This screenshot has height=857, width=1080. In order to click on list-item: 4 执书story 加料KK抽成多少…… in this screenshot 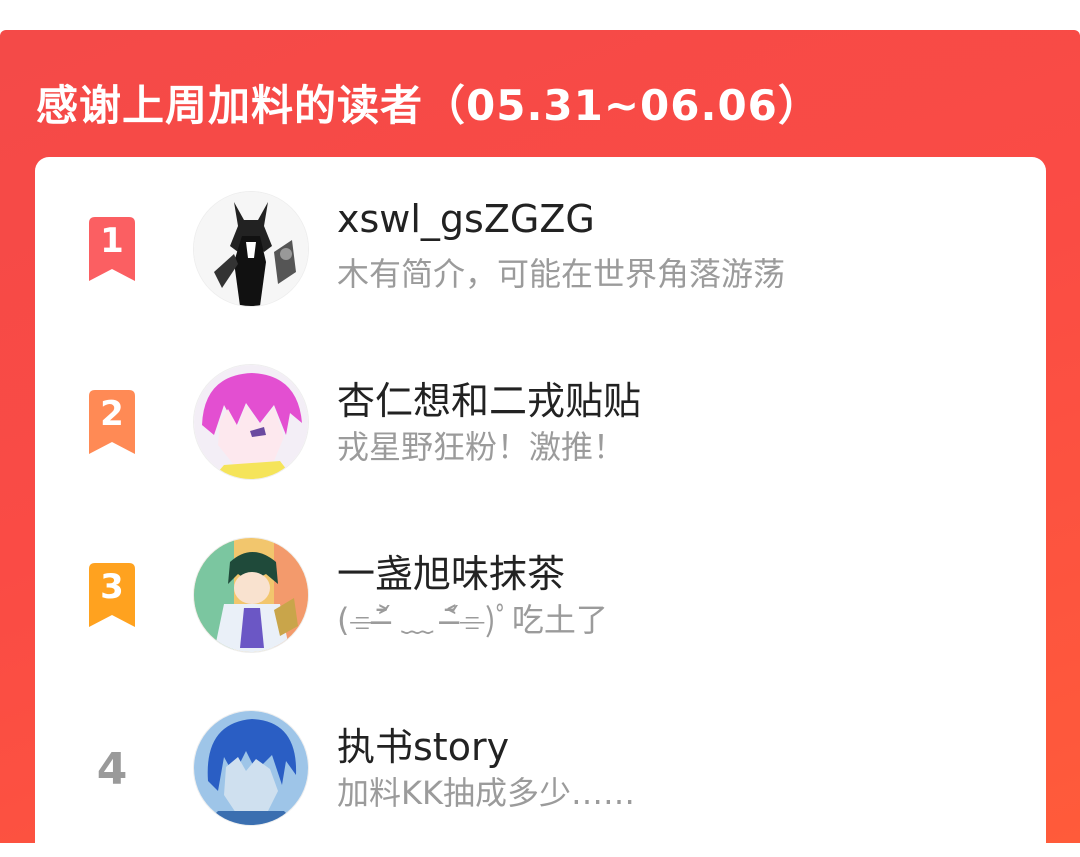, I will do `click(540, 775)`.